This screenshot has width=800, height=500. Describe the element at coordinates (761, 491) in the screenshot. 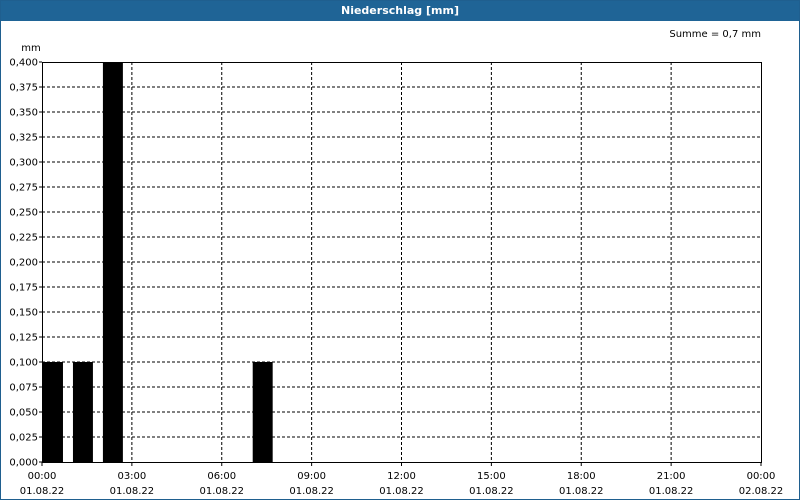

I see `x-tick-date-label: 02.08.22` at that location.